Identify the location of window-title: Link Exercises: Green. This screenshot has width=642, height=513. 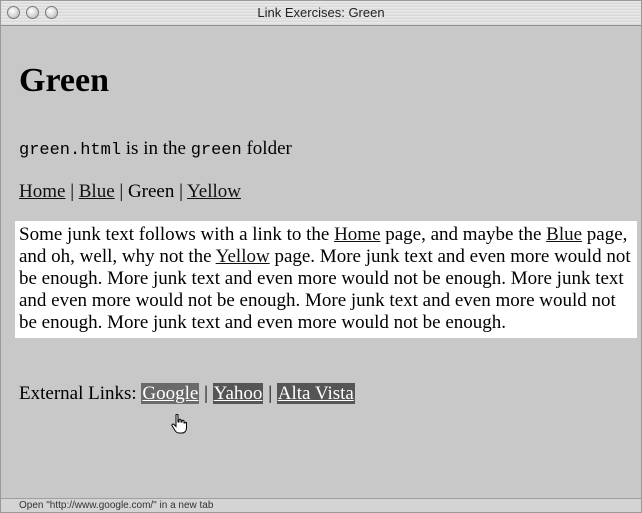
(321, 12).